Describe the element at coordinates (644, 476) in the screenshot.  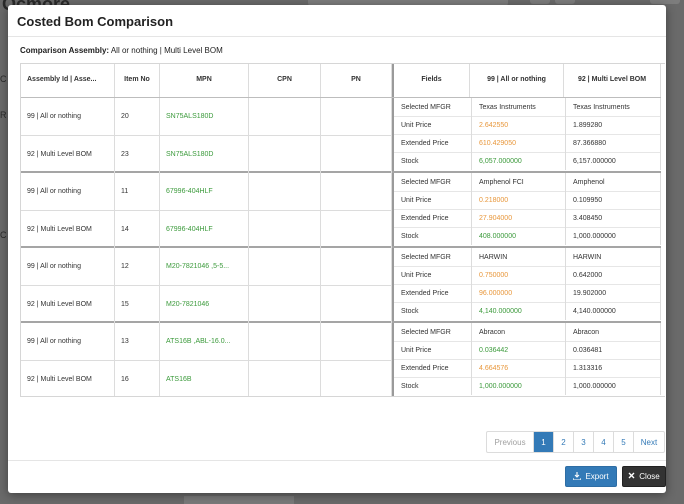
I see `close-button: Close` at that location.